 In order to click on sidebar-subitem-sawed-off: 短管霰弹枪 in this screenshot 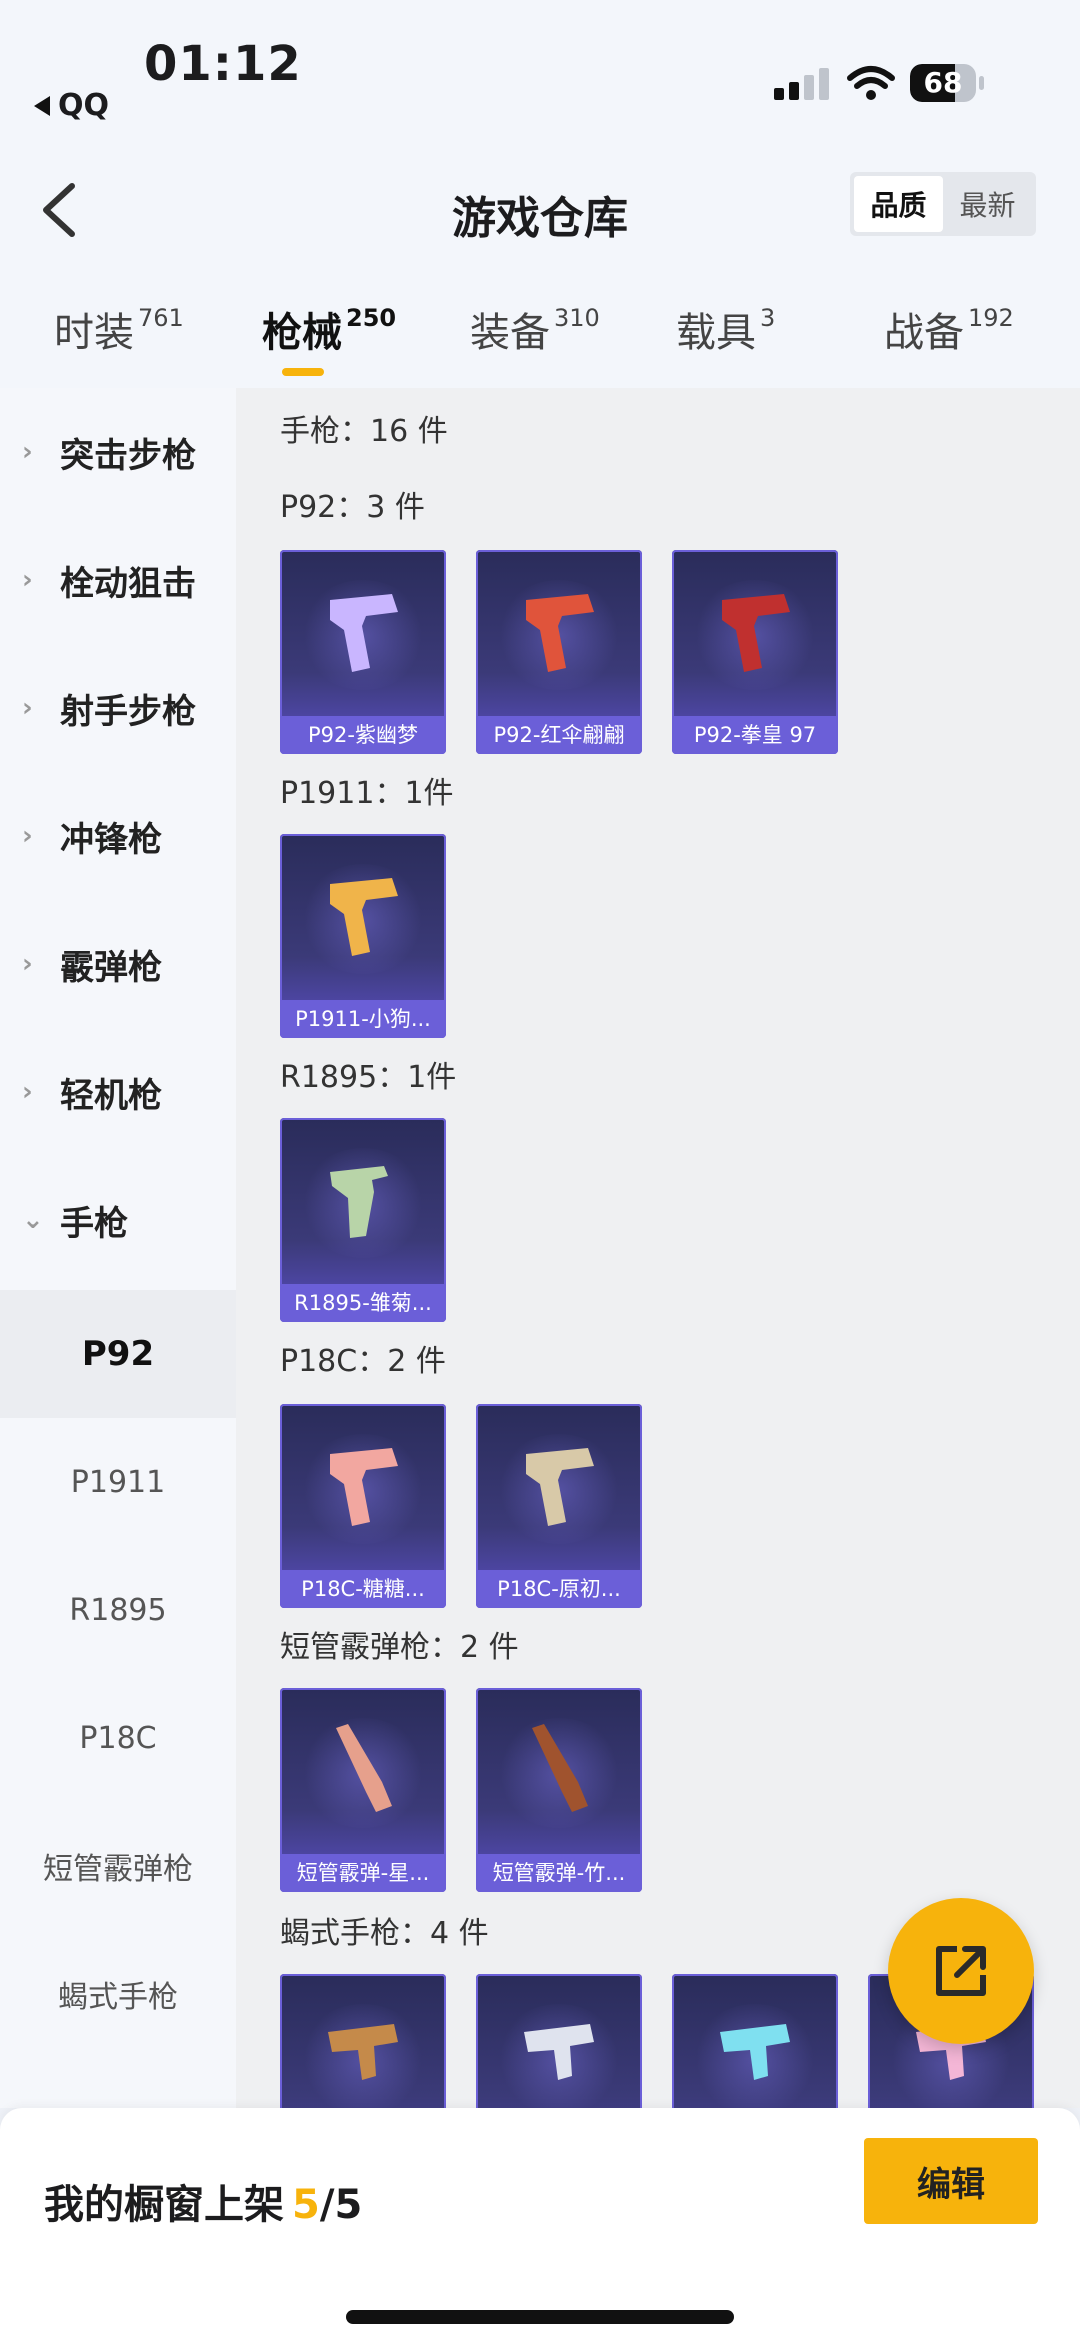, I will do `click(118, 1866)`.